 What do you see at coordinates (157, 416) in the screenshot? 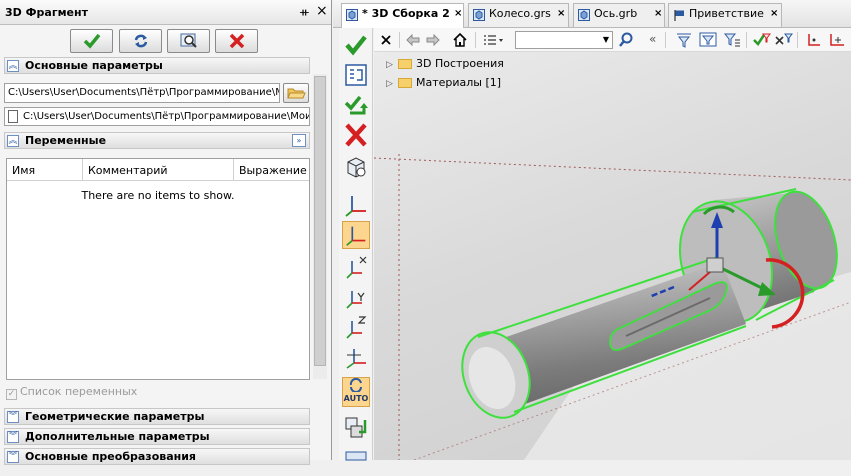
I see `section-geometric-params: ︾ Геометрические параметры` at bounding box center [157, 416].